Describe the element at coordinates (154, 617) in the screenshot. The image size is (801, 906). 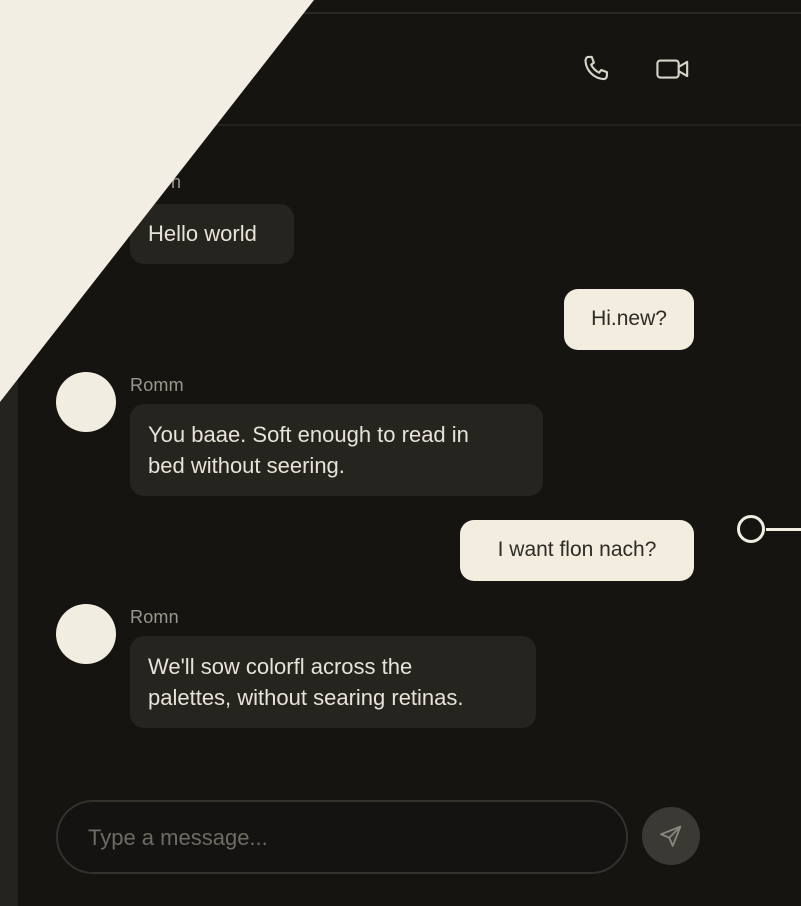
I see `sender-name: Romn` at that location.